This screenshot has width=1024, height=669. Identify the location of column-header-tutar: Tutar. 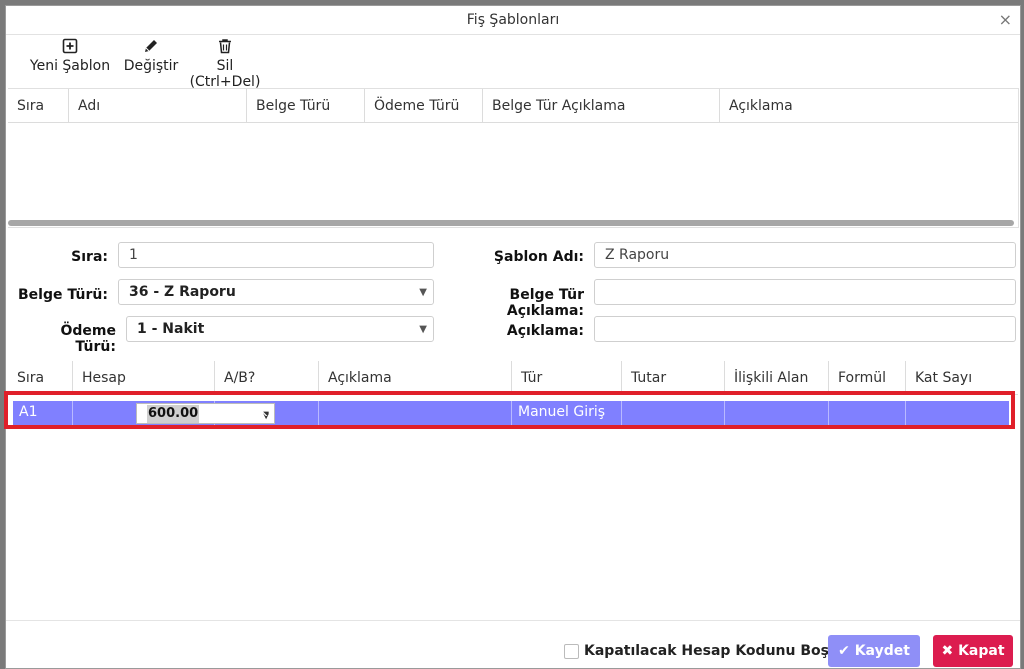
(673, 378).